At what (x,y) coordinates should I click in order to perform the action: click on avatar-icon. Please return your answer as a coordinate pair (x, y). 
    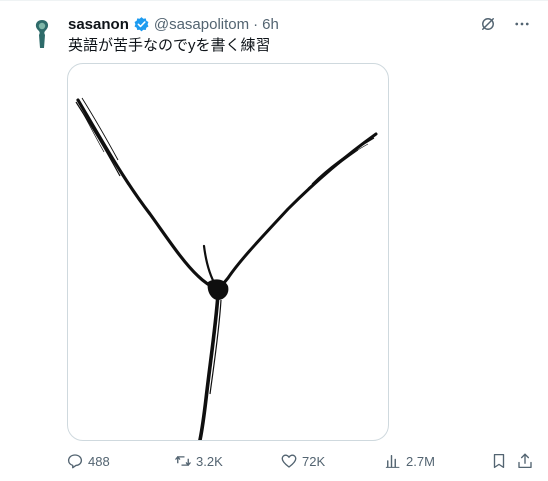
    Looking at the image, I should click on (42, 34).